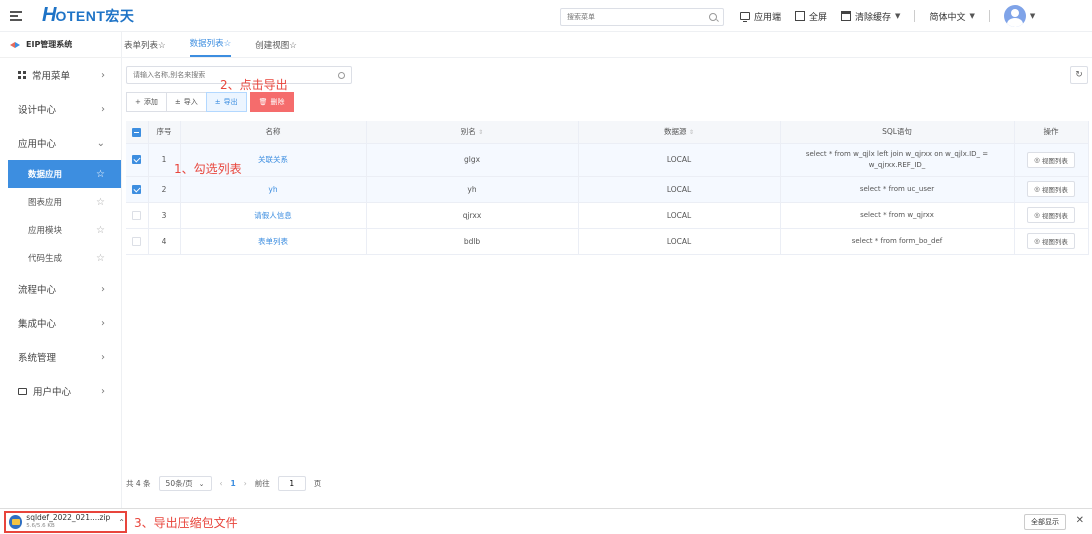  Describe the element at coordinates (68, 517) in the screenshot. I see `download-filename: sqldef_2022_021....zip` at that location.